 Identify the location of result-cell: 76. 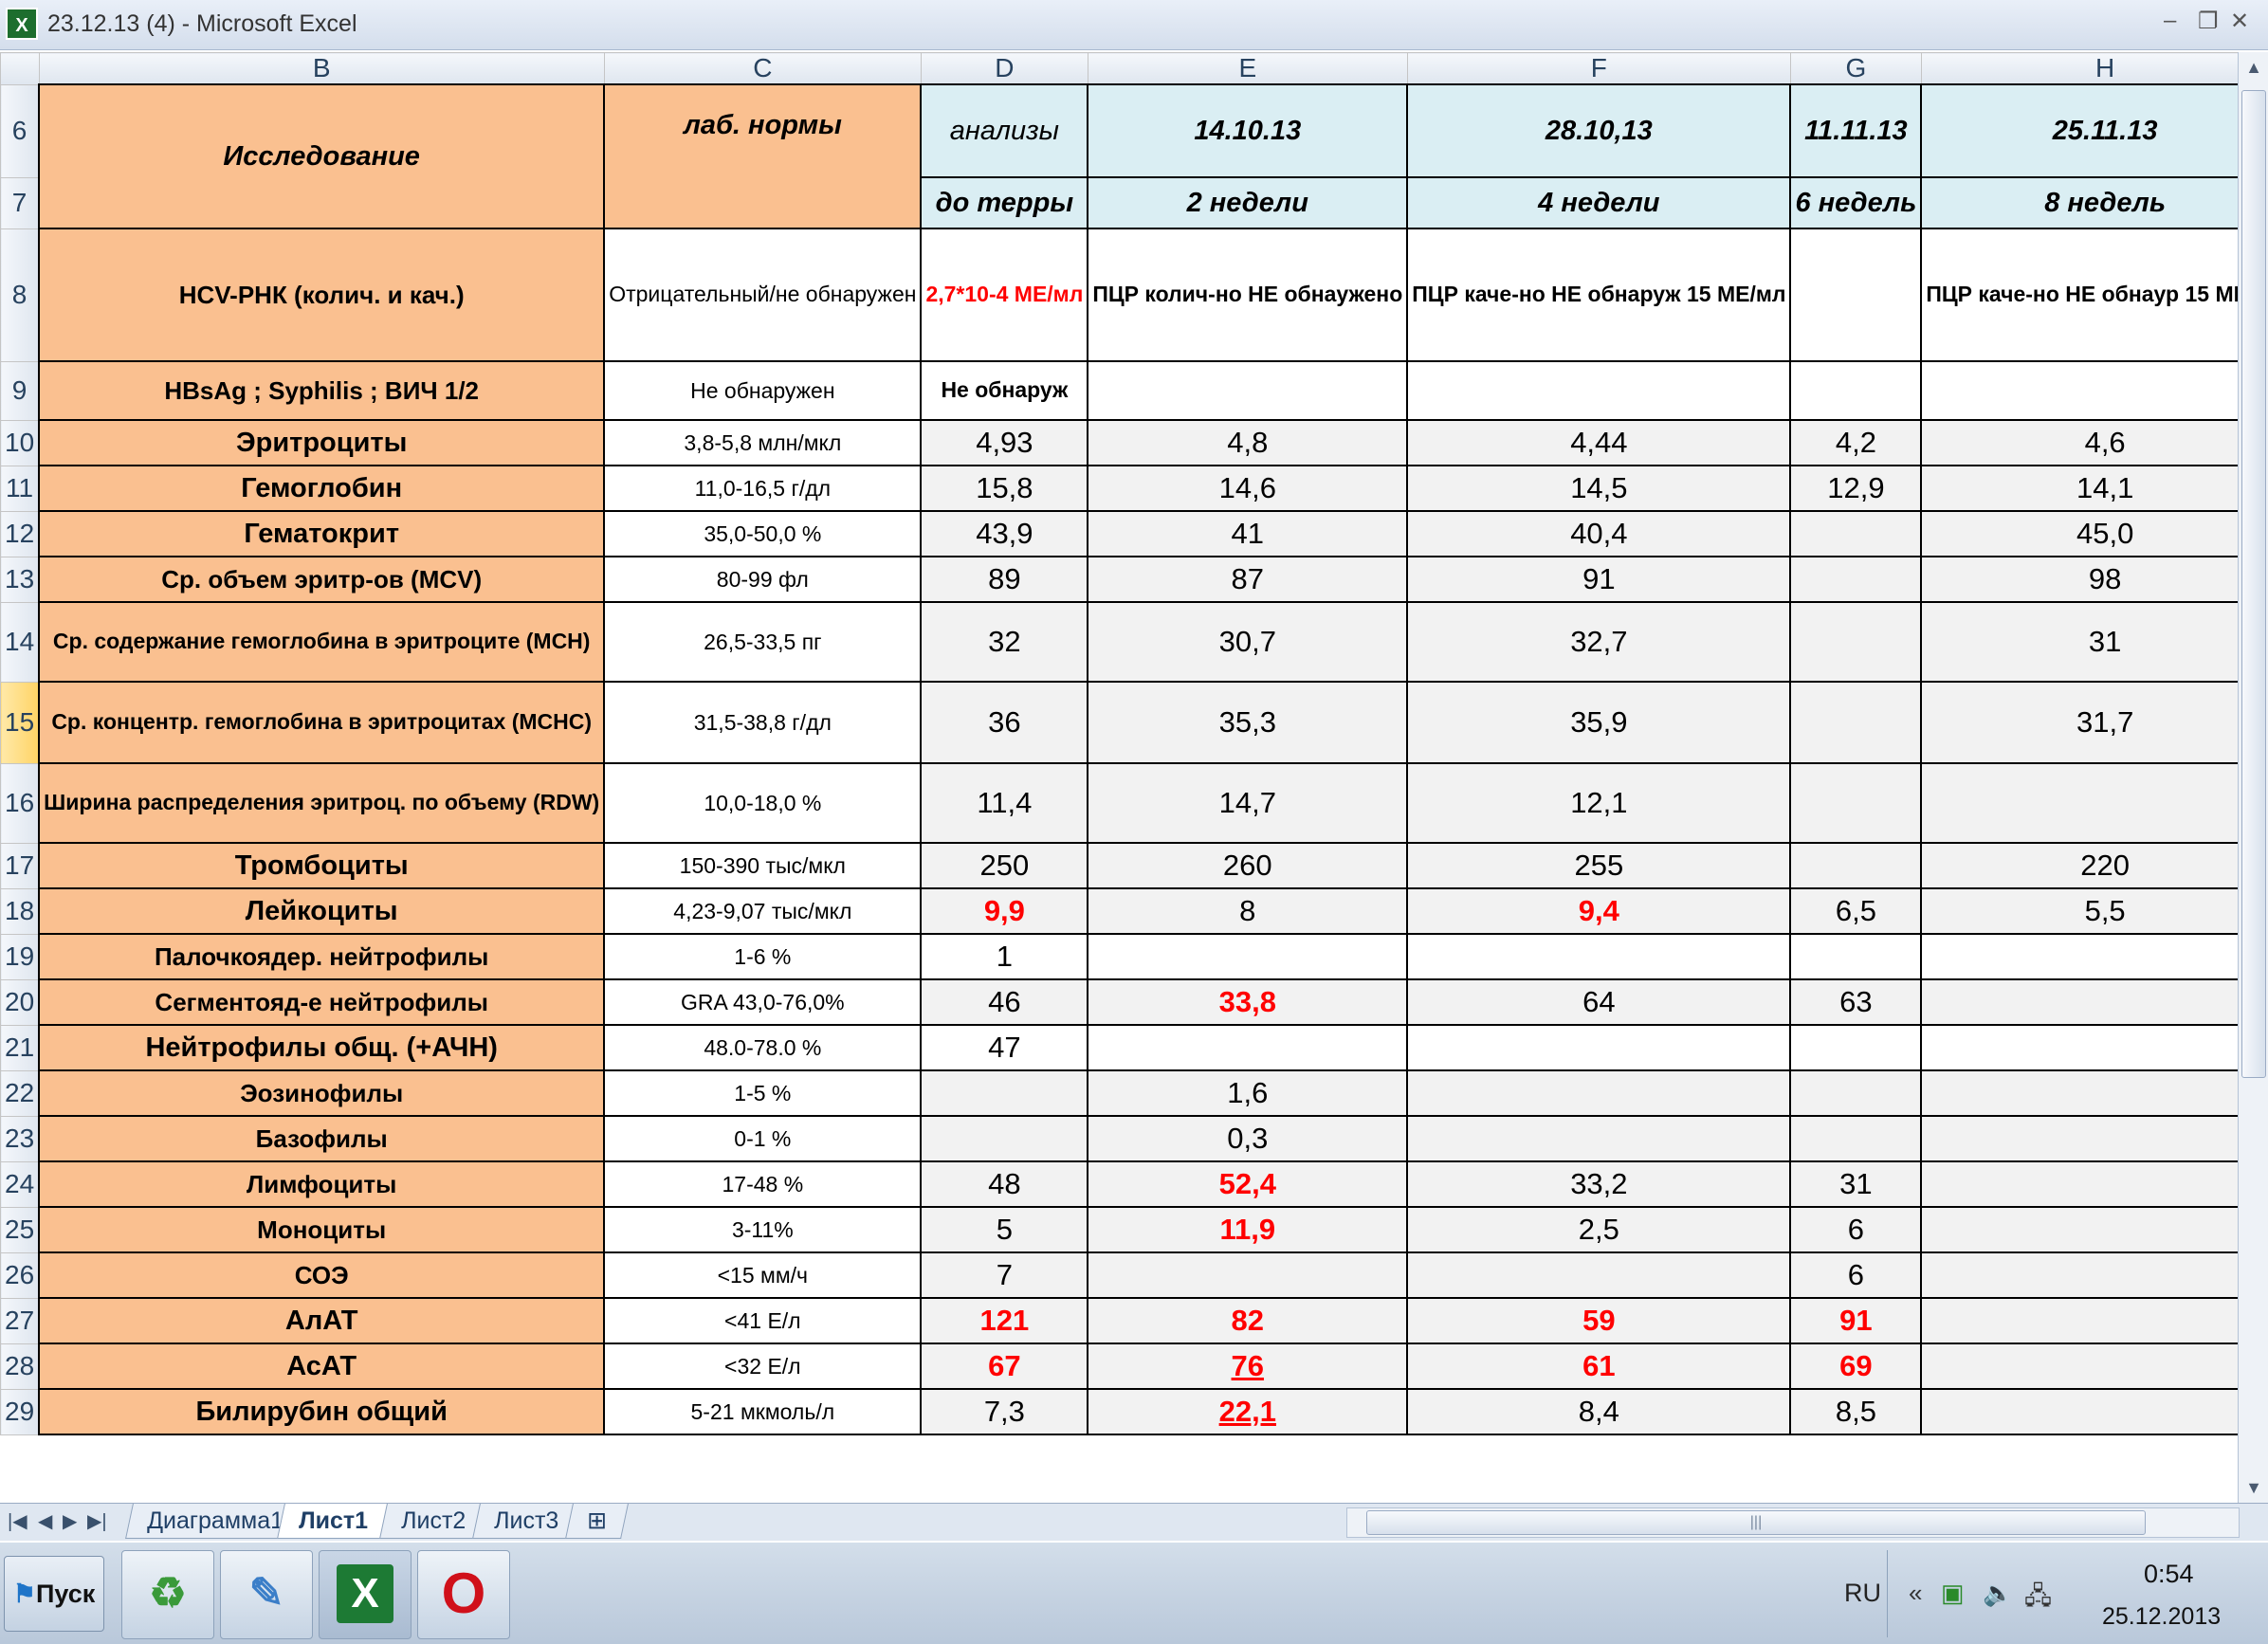
(1248, 1366).